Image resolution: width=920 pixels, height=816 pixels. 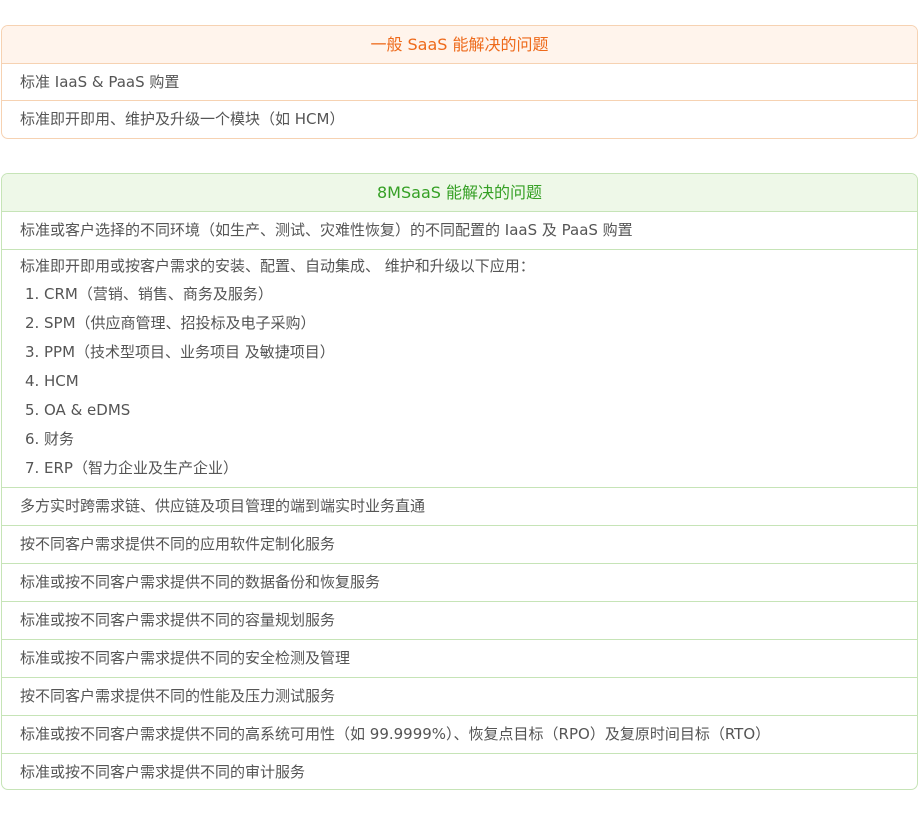 I want to click on list-item: 1. CRM（营销、销售、商务及服务）, so click(x=149, y=294).